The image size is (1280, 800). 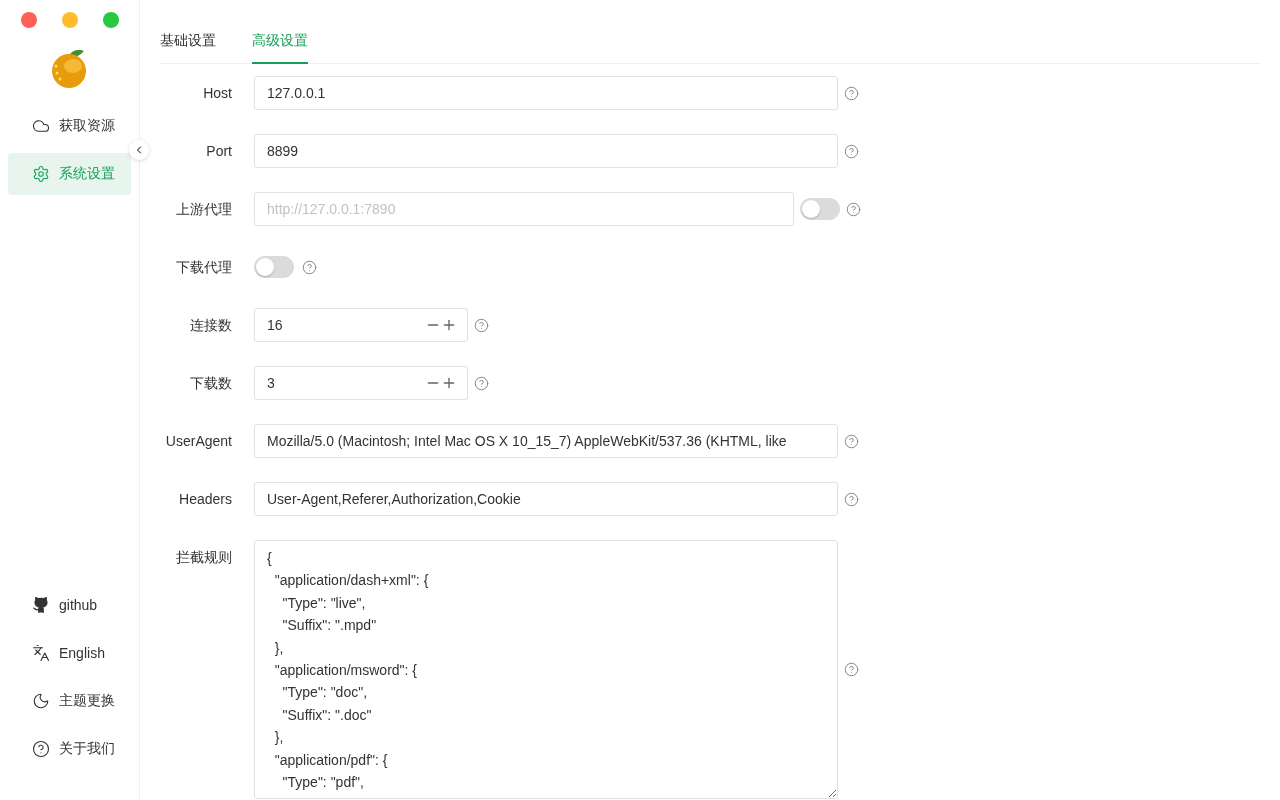 What do you see at coordinates (198, 441) in the screenshot?
I see `field-label: UserAgent` at bounding box center [198, 441].